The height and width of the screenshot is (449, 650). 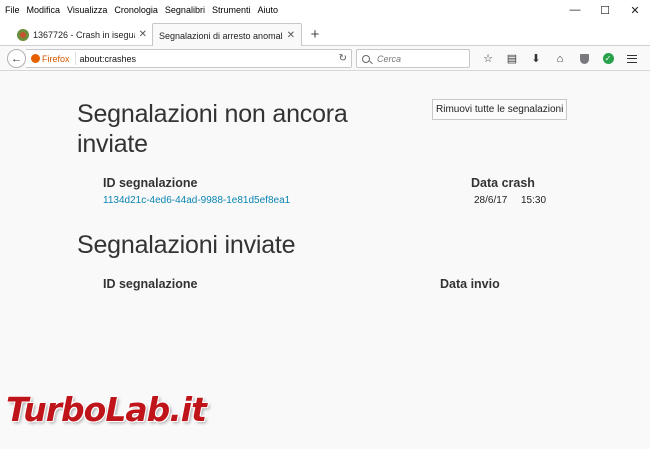 I want to click on watermark-text: TurboLab.it, so click(x=106, y=409).